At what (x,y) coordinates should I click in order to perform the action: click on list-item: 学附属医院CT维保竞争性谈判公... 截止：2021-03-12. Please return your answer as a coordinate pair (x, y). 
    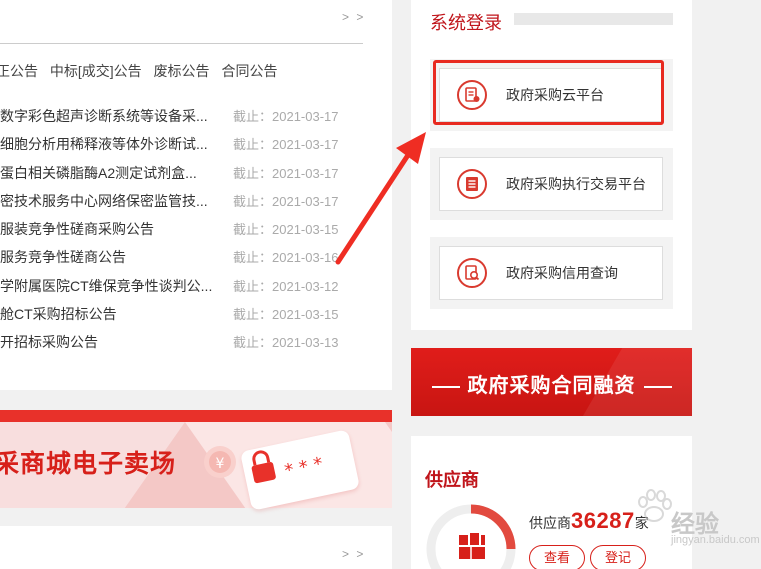
    Looking at the image, I should click on (181, 288).